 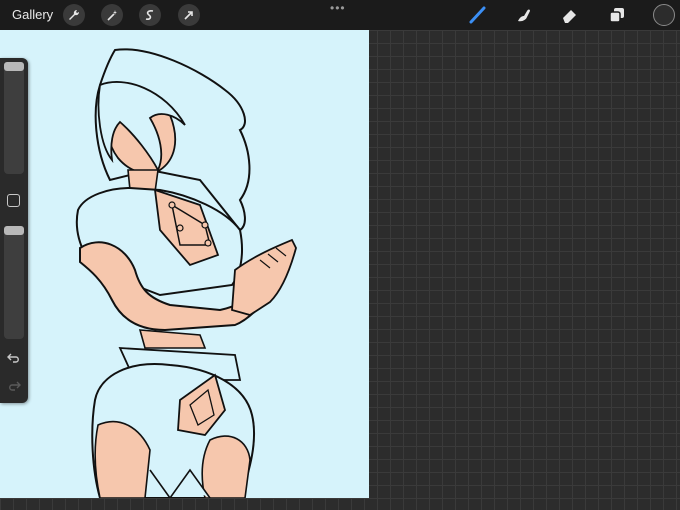 I want to click on magic-wand-icon, so click(x=112, y=15).